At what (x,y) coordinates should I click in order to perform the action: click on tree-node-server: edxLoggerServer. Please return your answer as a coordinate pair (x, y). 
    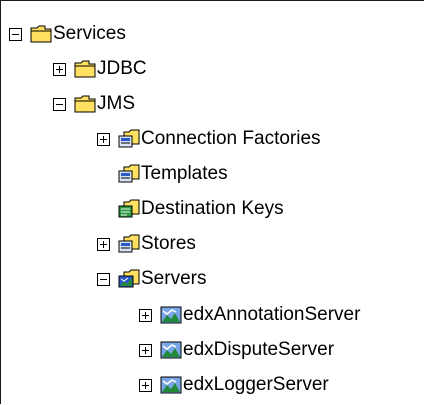
    Looking at the image, I should click on (234, 385).